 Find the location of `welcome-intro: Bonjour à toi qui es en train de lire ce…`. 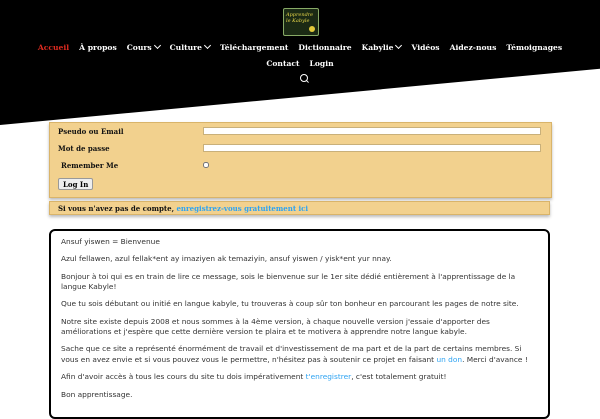

welcome-intro: Bonjour à toi qui es en train de lire ce… is located at coordinates (288, 281).